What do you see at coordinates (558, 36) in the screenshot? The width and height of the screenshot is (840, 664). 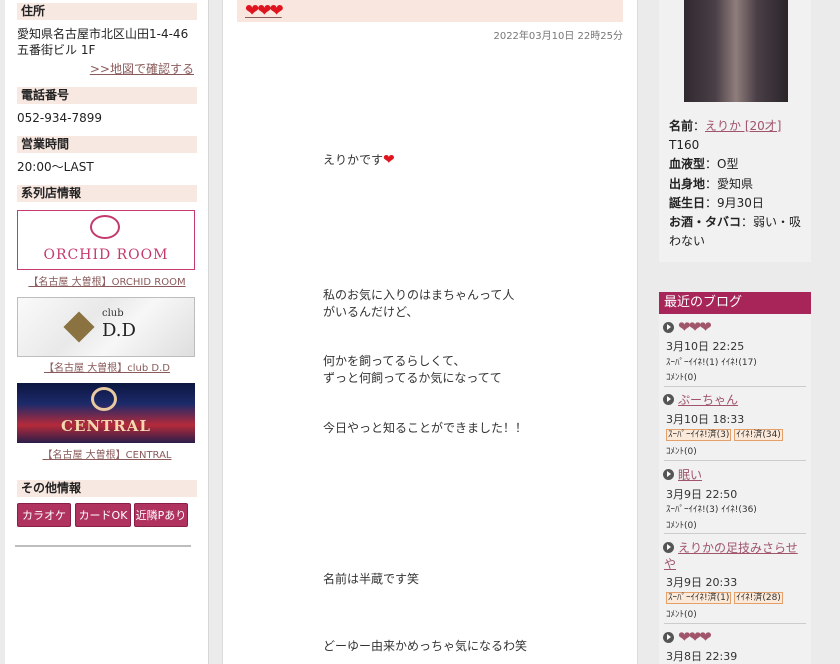 I see `post-date: 2022年03月10日 22時25分` at bounding box center [558, 36].